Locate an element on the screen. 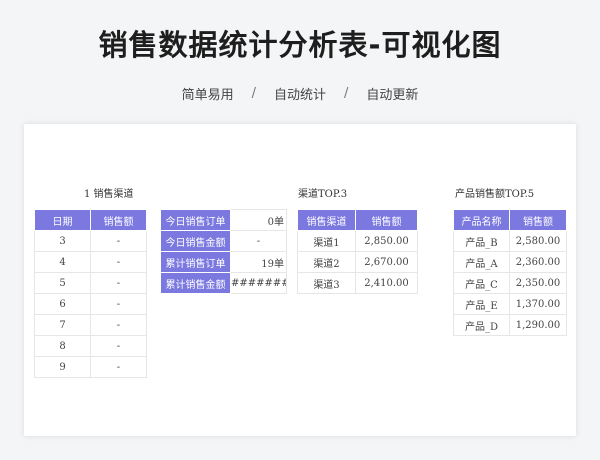 This screenshot has height=460, width=600. product-name-cell: 产品_C is located at coordinates (481, 283).